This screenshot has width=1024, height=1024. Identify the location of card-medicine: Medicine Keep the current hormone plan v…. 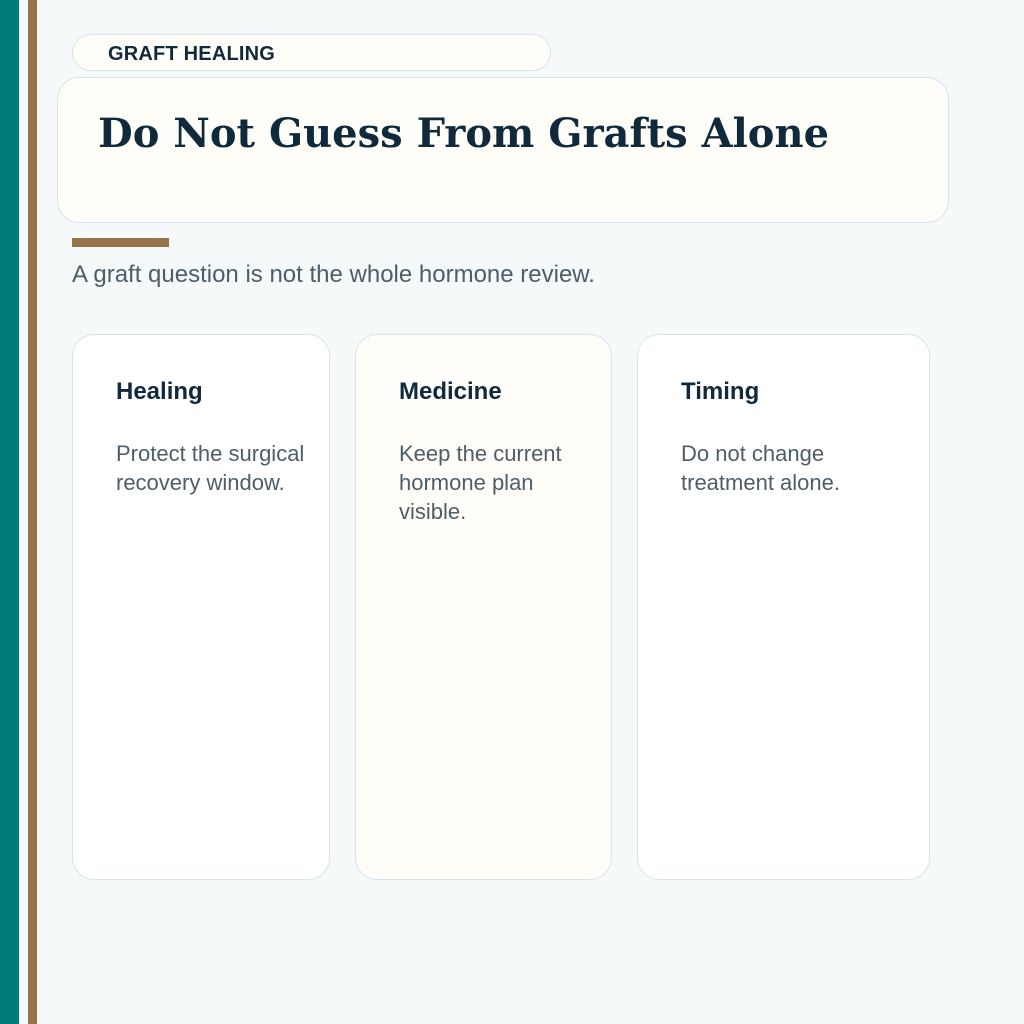
(483, 607).